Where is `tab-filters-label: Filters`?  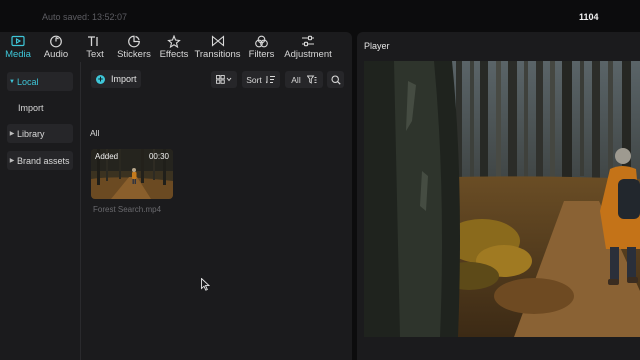 tab-filters-label: Filters is located at coordinates (261, 54).